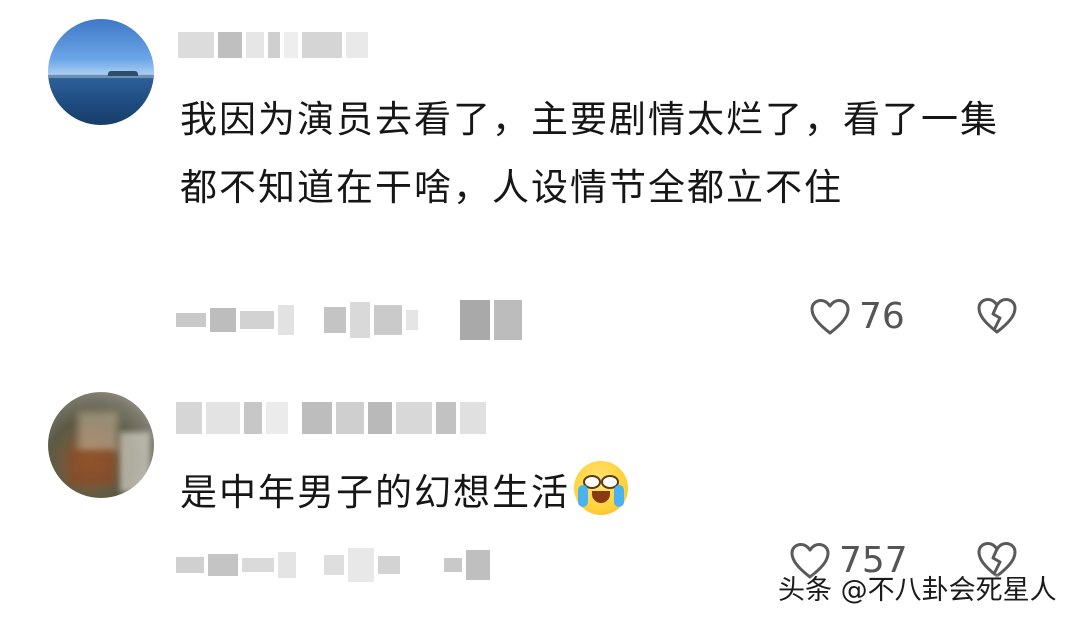 This screenshot has height=623, width=1076. What do you see at coordinates (857, 316) in the screenshot?
I see `like-button: 76` at bounding box center [857, 316].